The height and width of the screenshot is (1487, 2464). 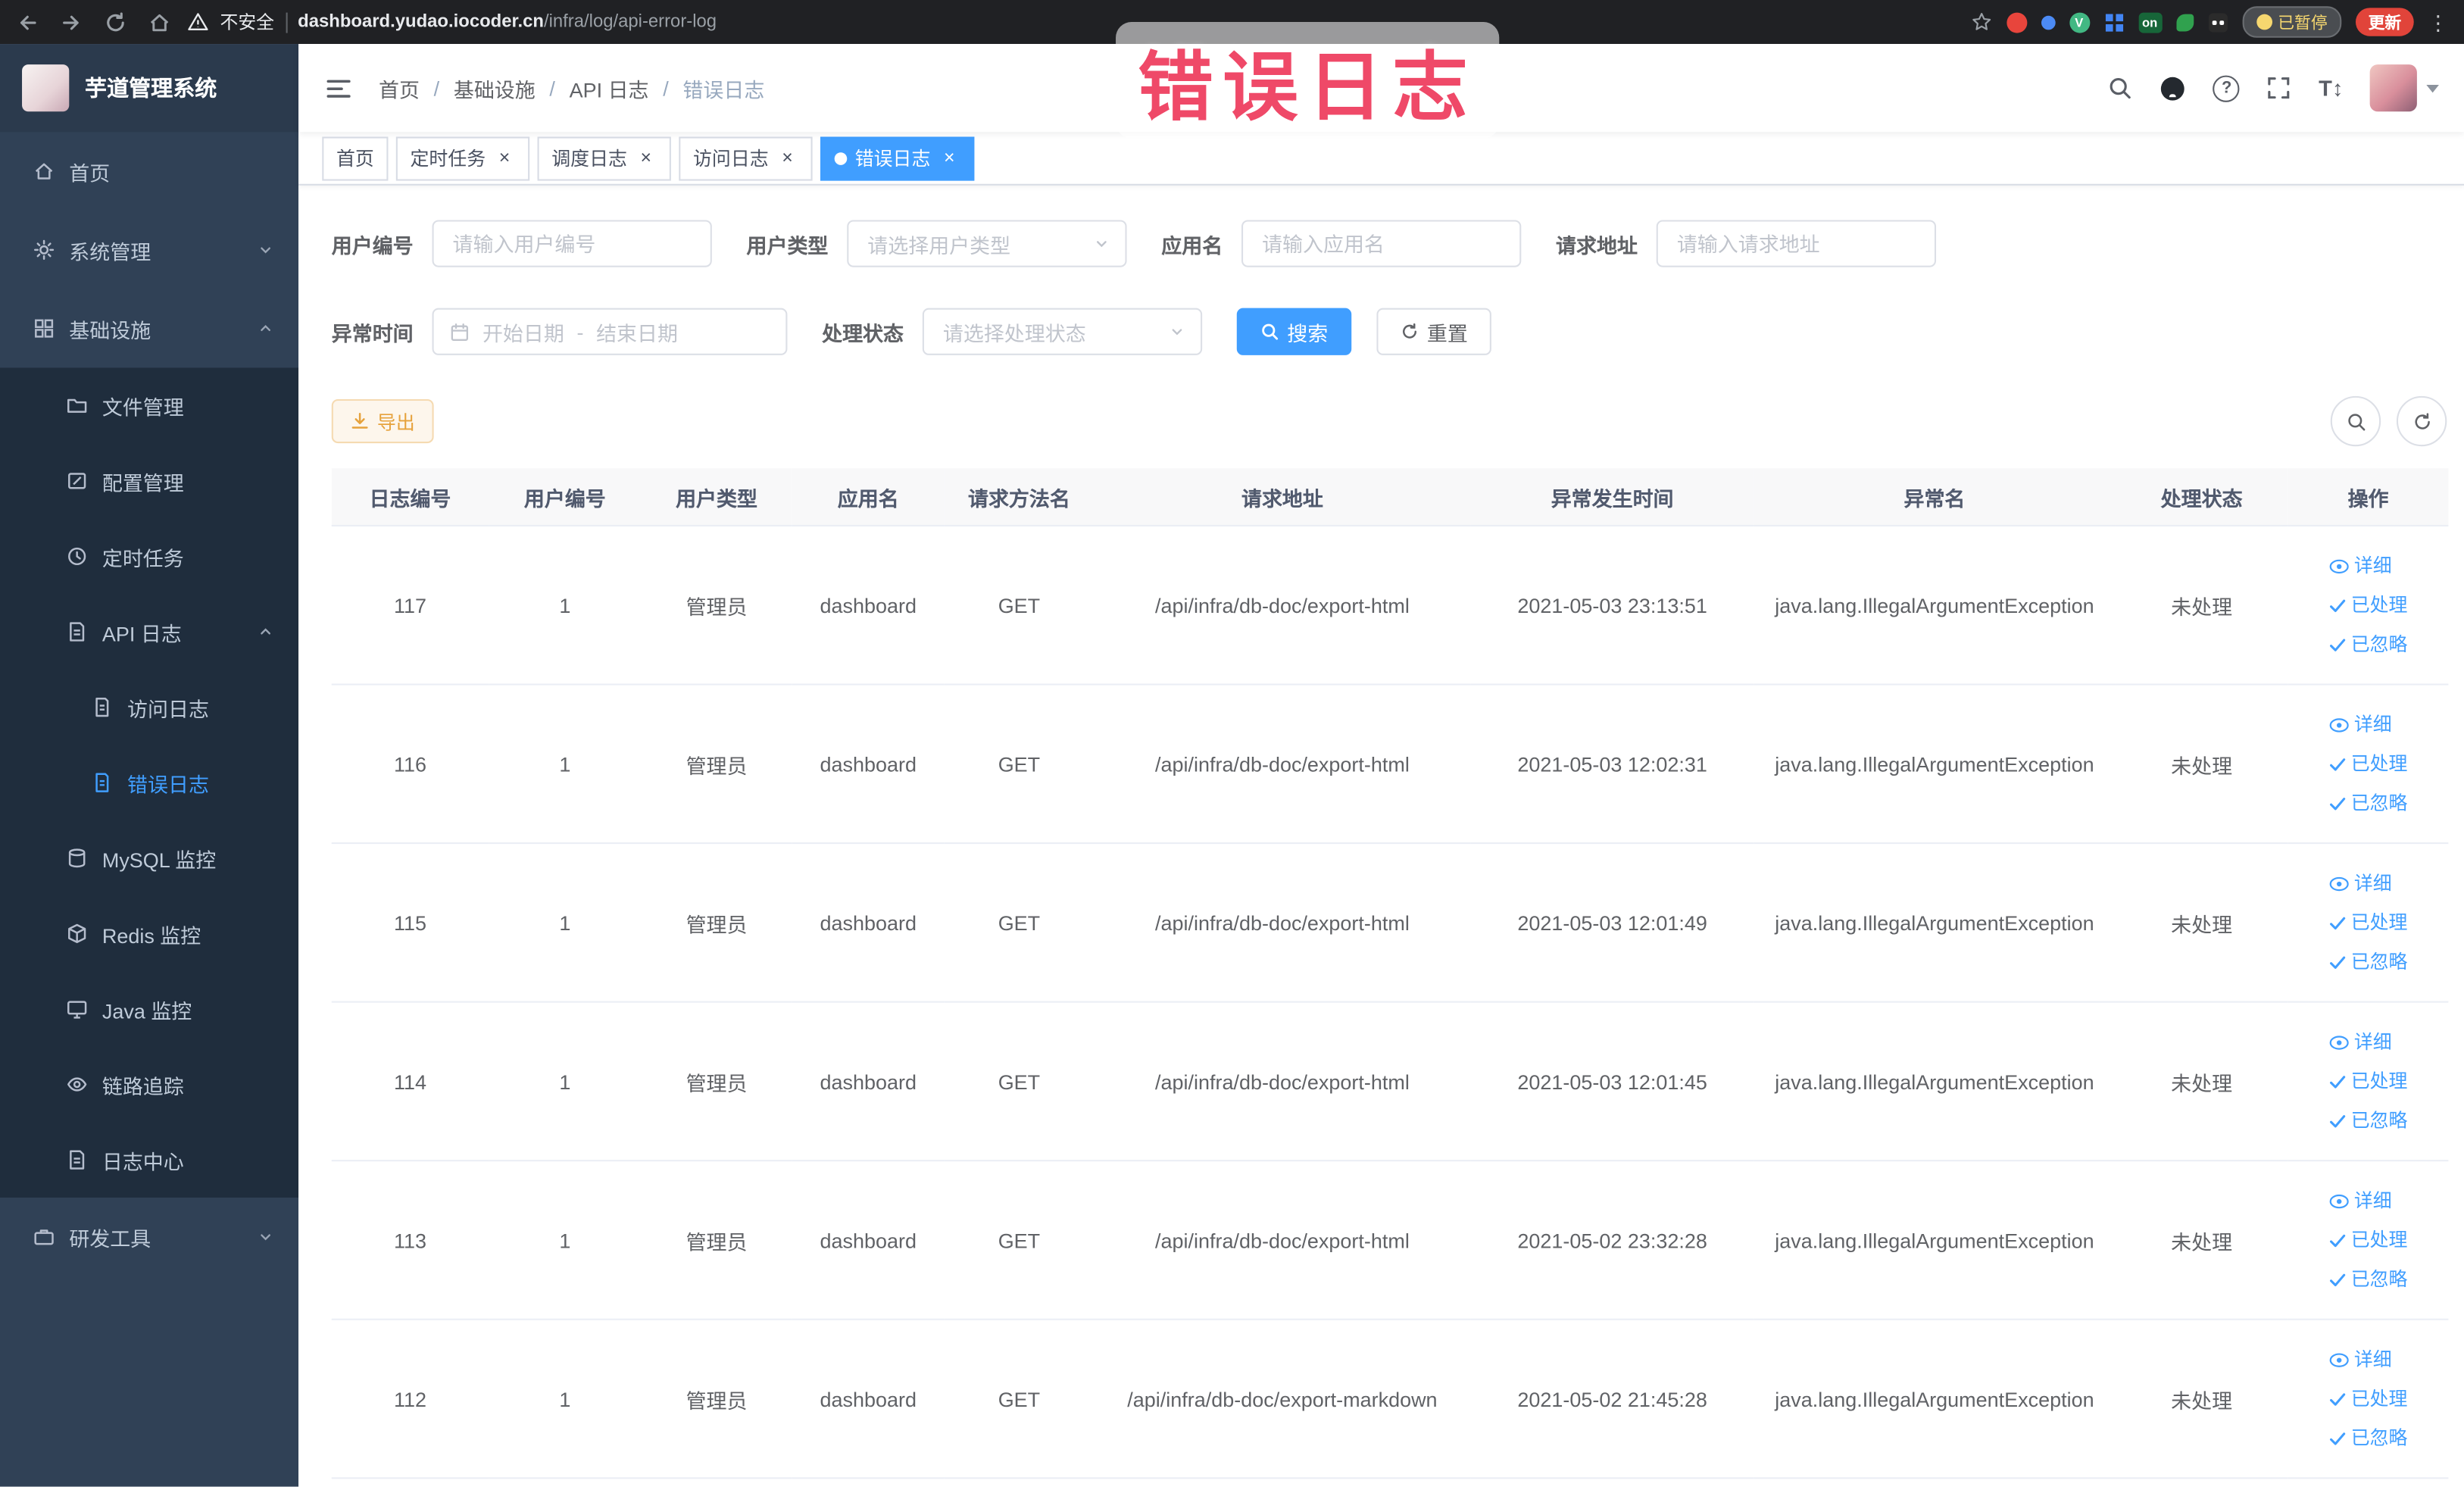 What do you see at coordinates (2384, 22) in the screenshot?
I see `update-button: 更新` at bounding box center [2384, 22].